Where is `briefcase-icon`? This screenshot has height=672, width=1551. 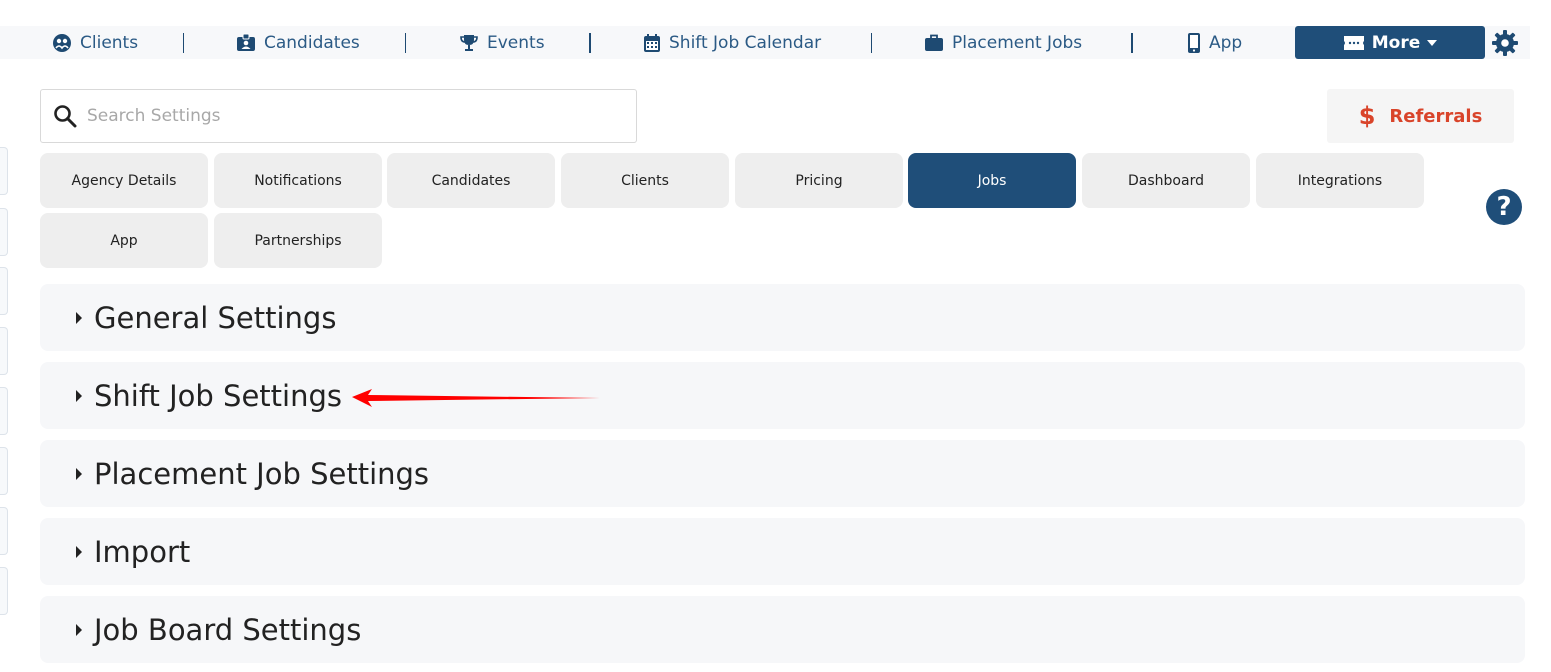 briefcase-icon is located at coordinates (934, 42).